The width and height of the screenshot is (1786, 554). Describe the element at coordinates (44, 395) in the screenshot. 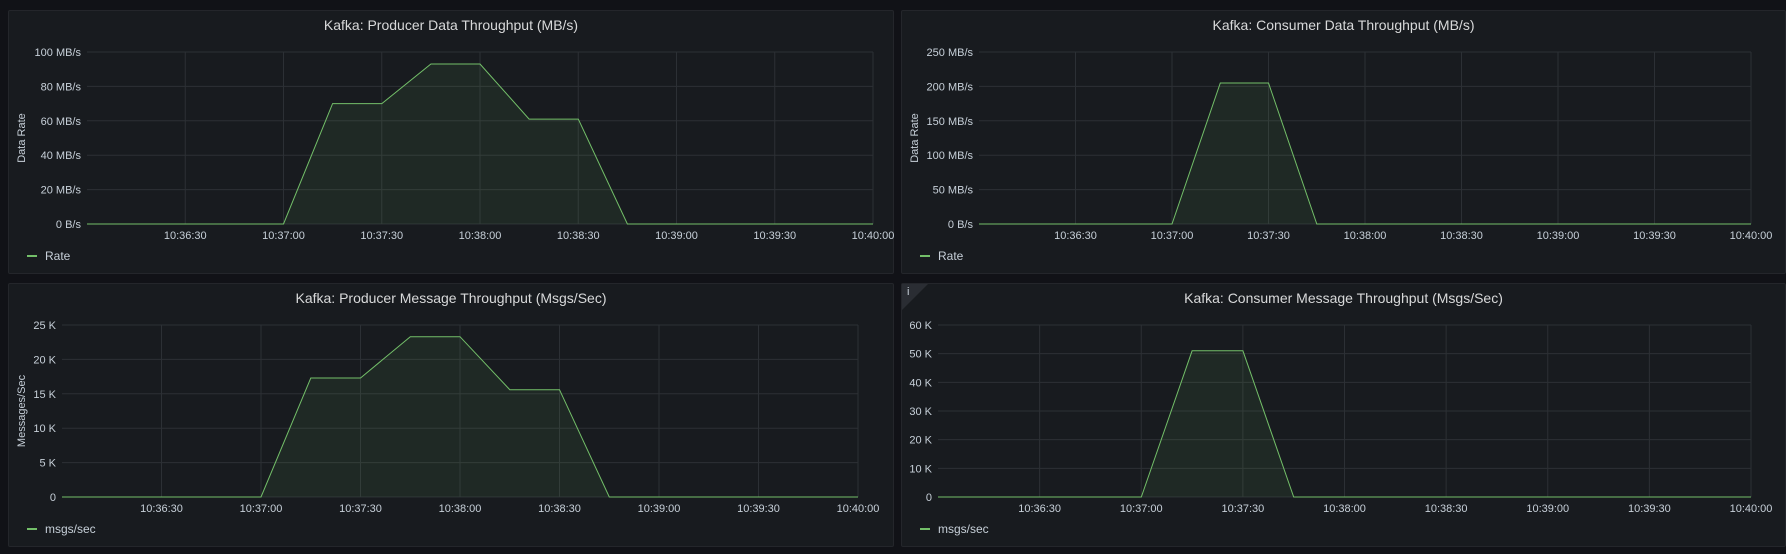

I see `y-tick-label: 15 K` at that location.